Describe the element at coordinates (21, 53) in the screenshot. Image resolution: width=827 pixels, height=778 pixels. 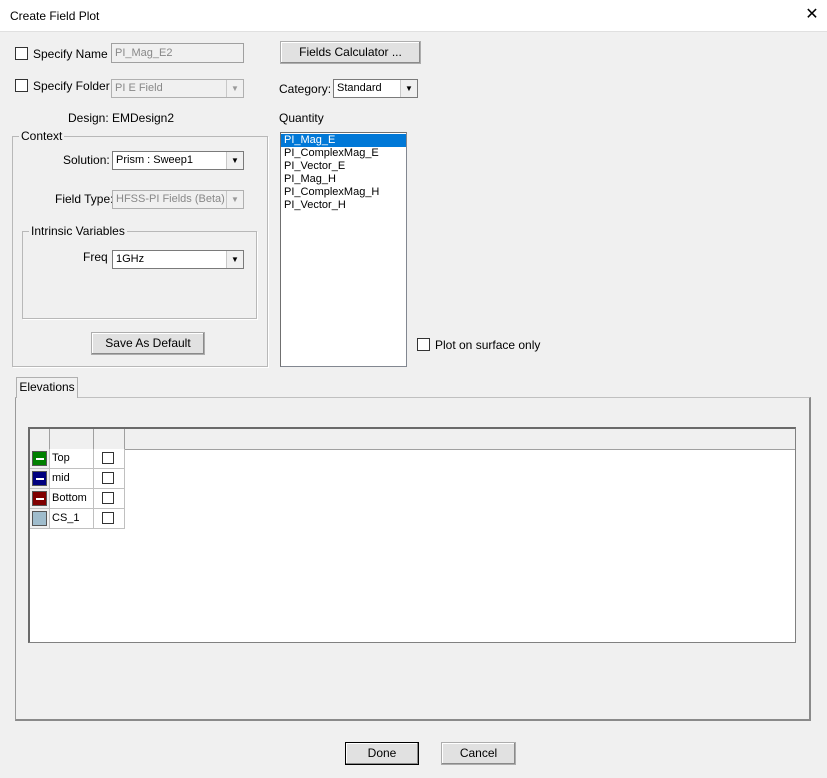
I see `specify-name-checkbox` at that location.